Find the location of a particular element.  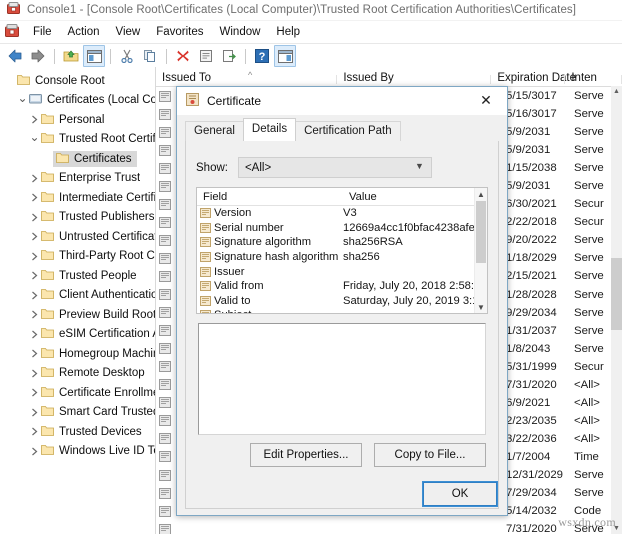

menu-window: Window is located at coordinates (240, 32).